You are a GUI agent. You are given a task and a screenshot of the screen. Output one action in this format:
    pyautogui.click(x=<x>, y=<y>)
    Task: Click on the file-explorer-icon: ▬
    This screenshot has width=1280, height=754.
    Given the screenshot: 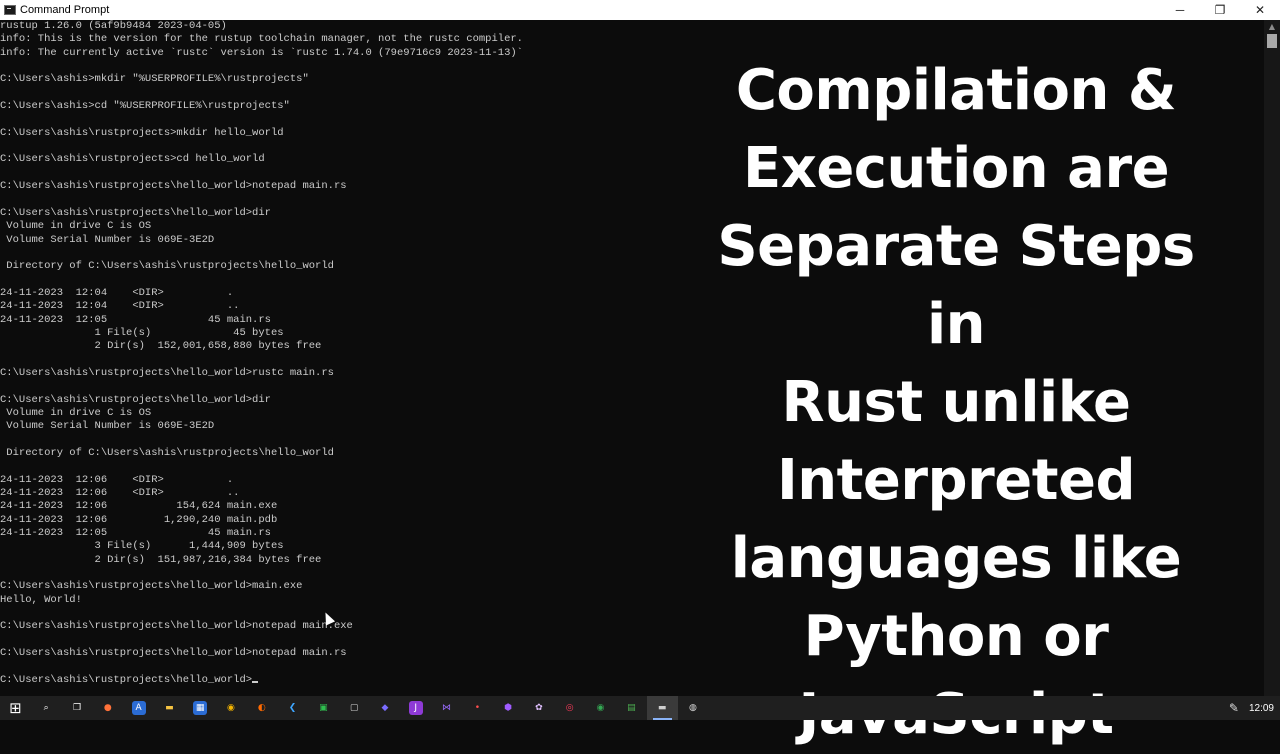 What is the action you would take?
    pyautogui.click(x=169, y=708)
    